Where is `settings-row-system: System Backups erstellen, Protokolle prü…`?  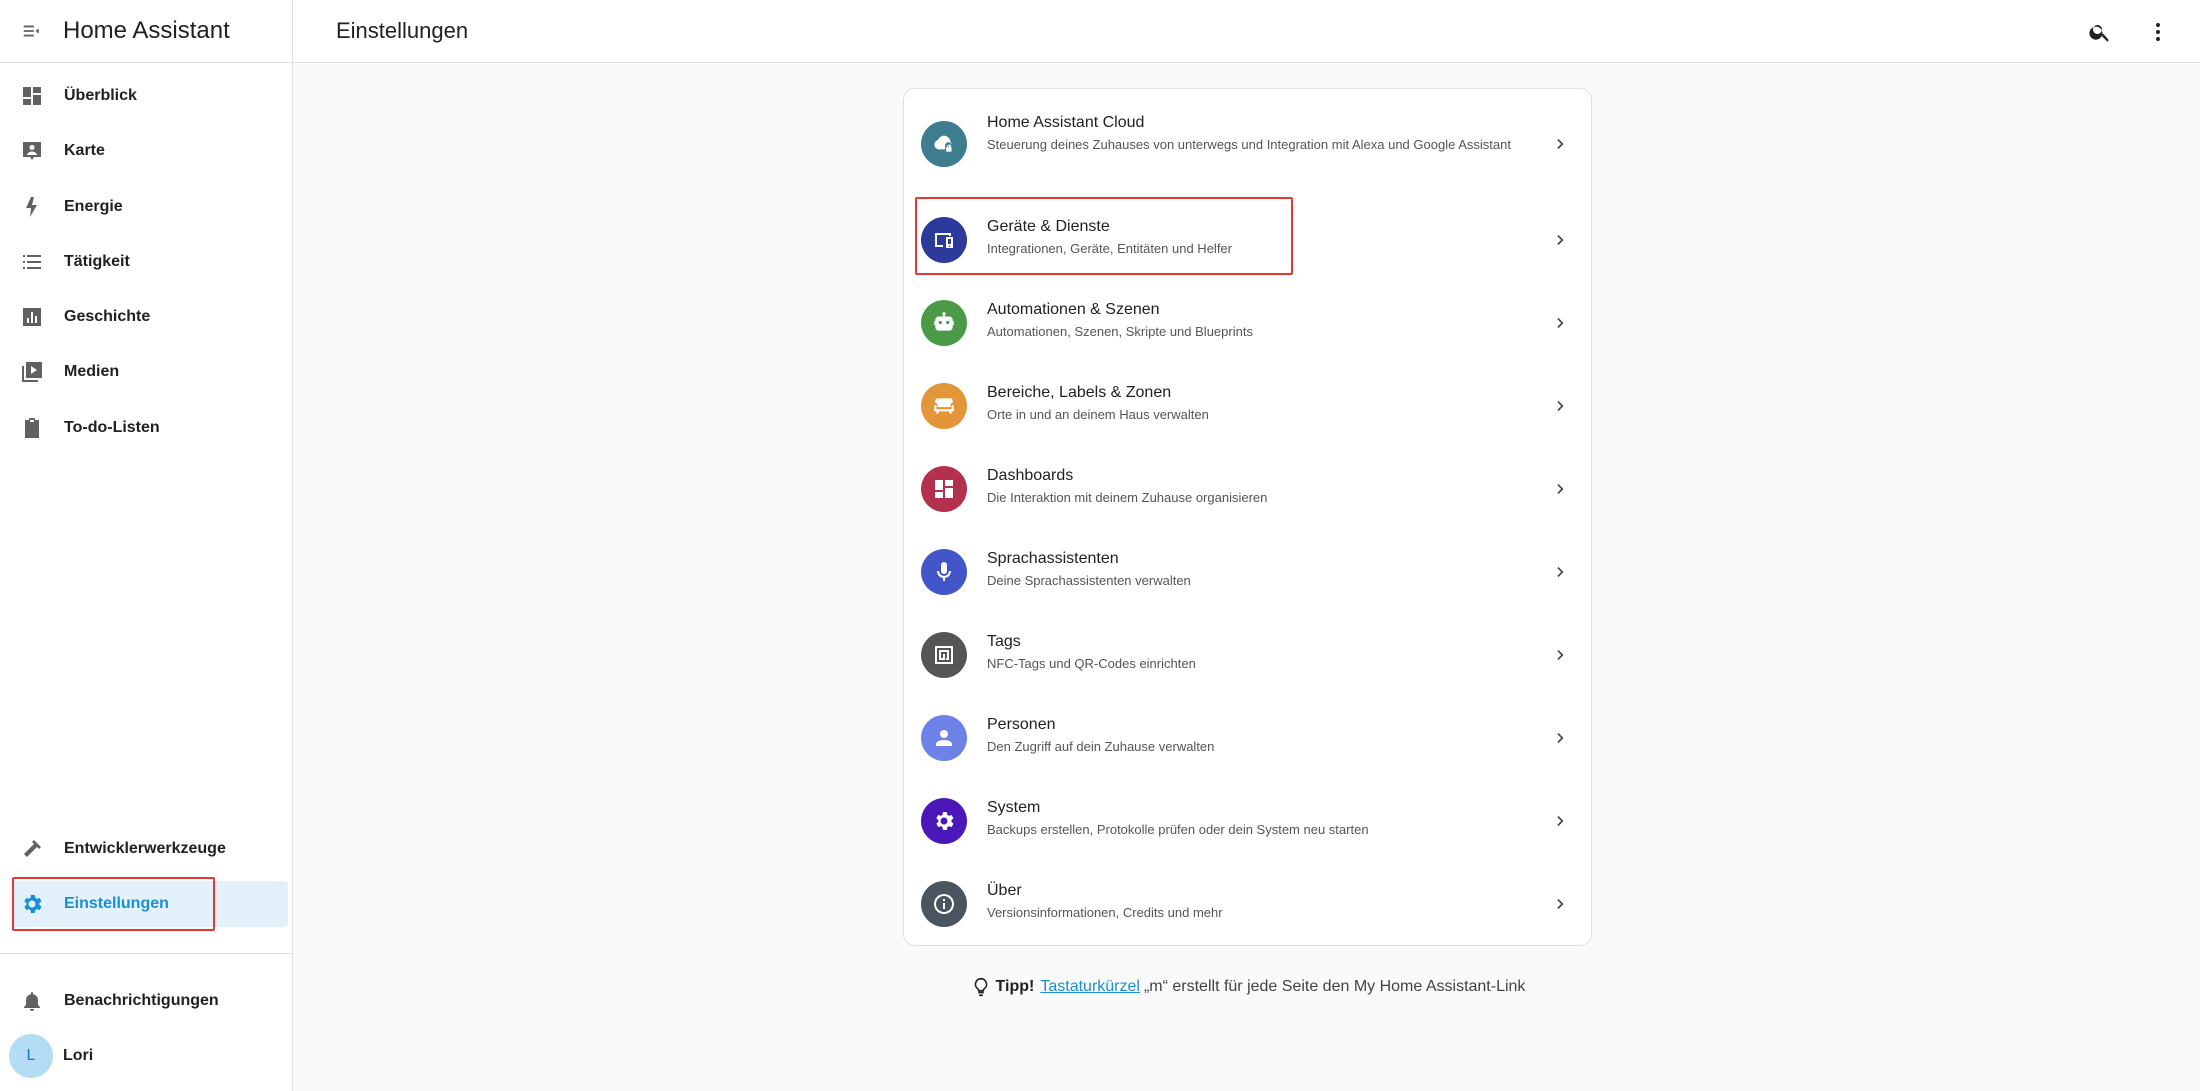 settings-row-system: System Backups erstellen, Protokolle prü… is located at coordinates (1247, 821).